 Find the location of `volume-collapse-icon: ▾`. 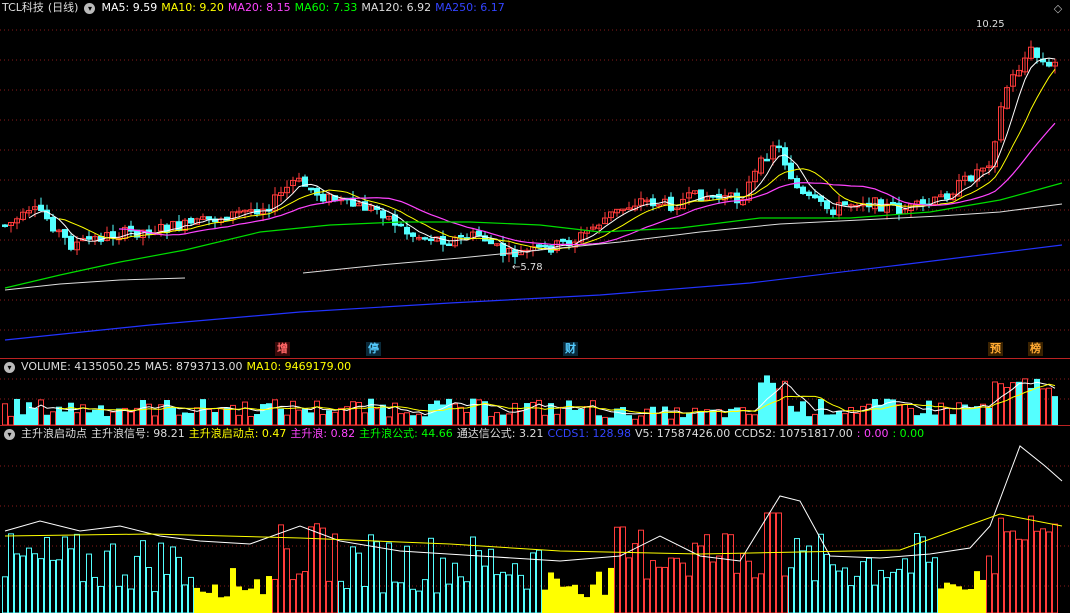

volume-collapse-icon: ▾ is located at coordinates (9, 367).